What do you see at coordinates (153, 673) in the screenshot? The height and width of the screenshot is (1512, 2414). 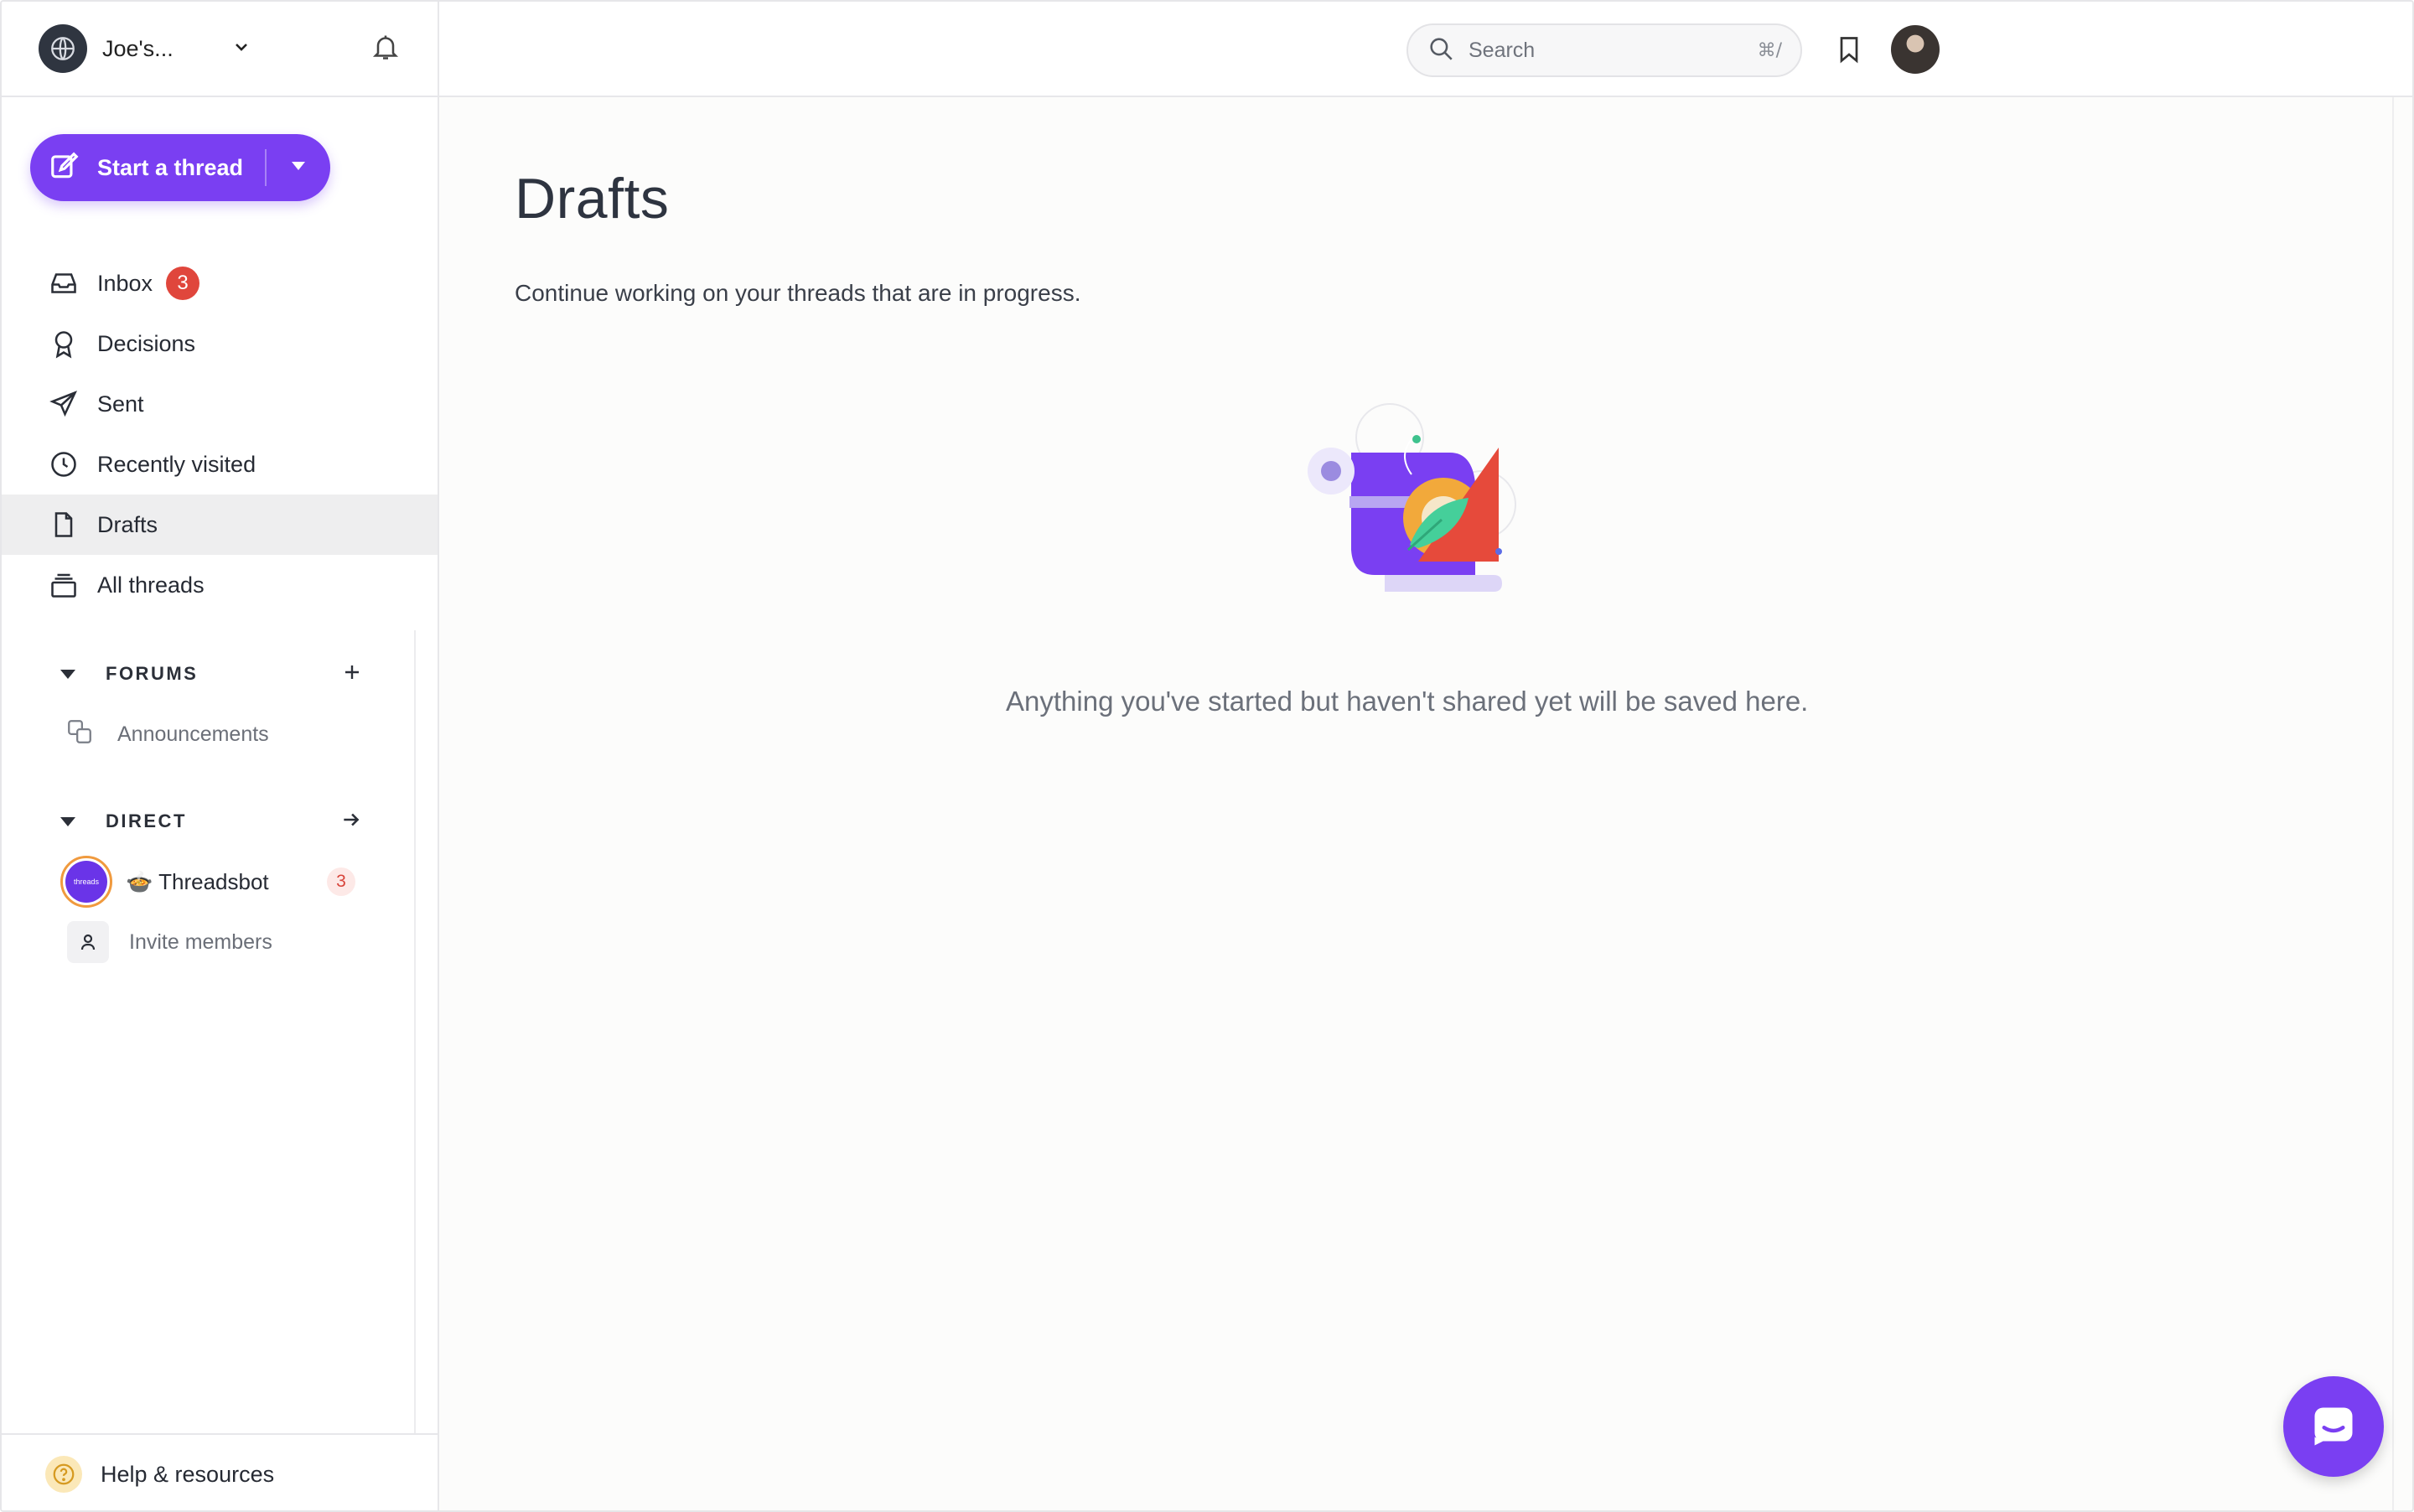 I see `forums-section-title: FORUMS` at bounding box center [153, 673].